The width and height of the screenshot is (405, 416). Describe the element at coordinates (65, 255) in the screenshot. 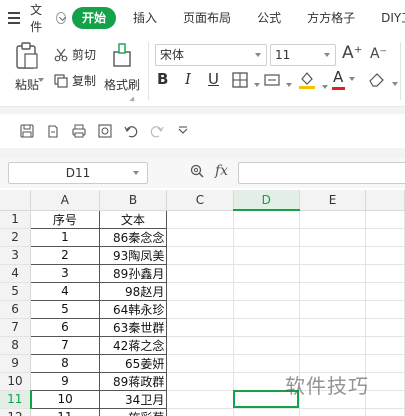

I see `cell-a: 2` at that location.